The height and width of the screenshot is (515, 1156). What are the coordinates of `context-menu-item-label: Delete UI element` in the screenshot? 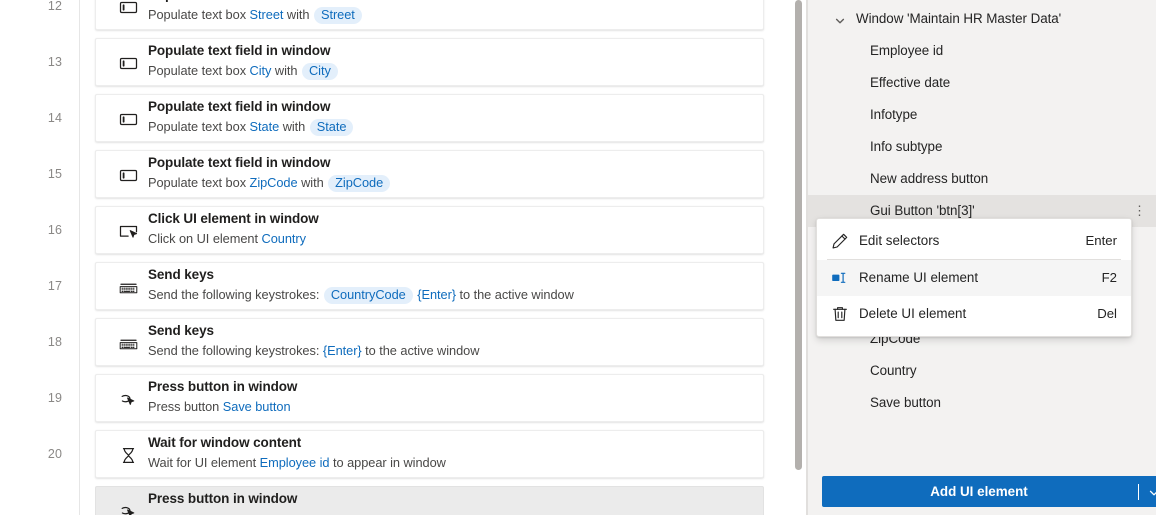 It's located at (913, 313).